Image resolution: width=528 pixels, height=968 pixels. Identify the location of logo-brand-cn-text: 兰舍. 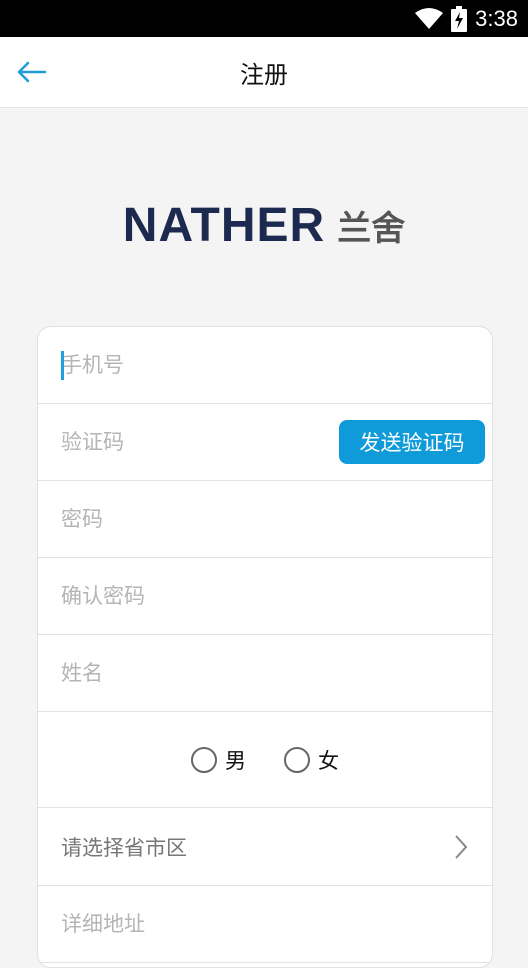
(371, 228).